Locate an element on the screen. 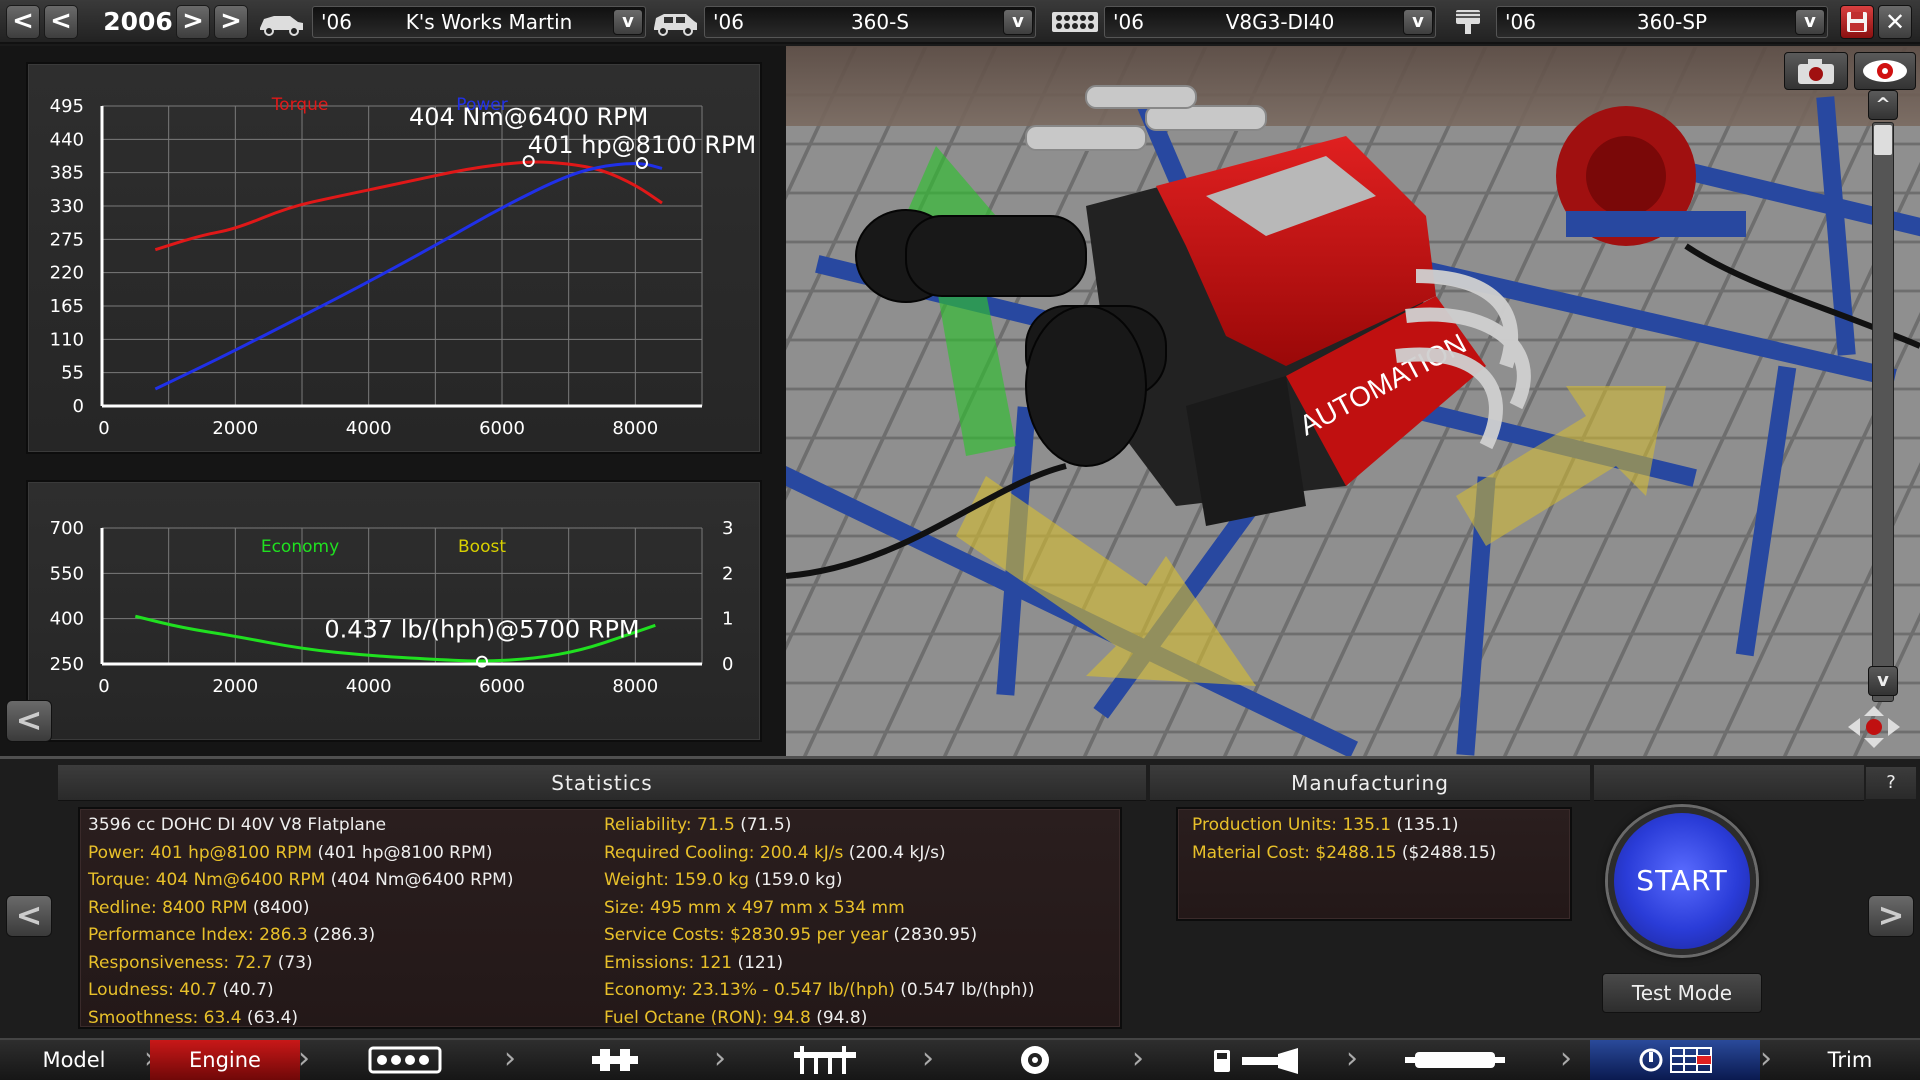 The width and height of the screenshot is (1920, 1080). engine-family-icon is located at coordinates (1075, 22).